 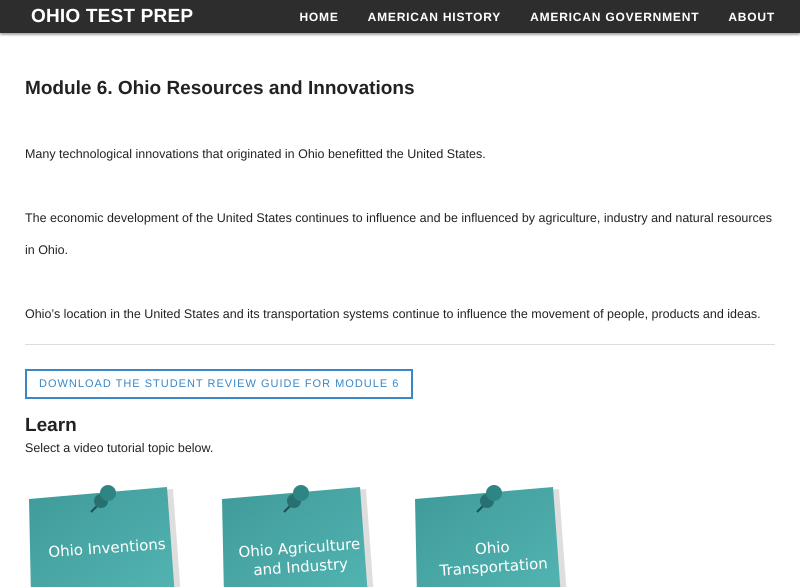 What do you see at coordinates (220, 89) in the screenshot?
I see `page-title: Module 6. Ohio Resources and Innovations` at bounding box center [220, 89].